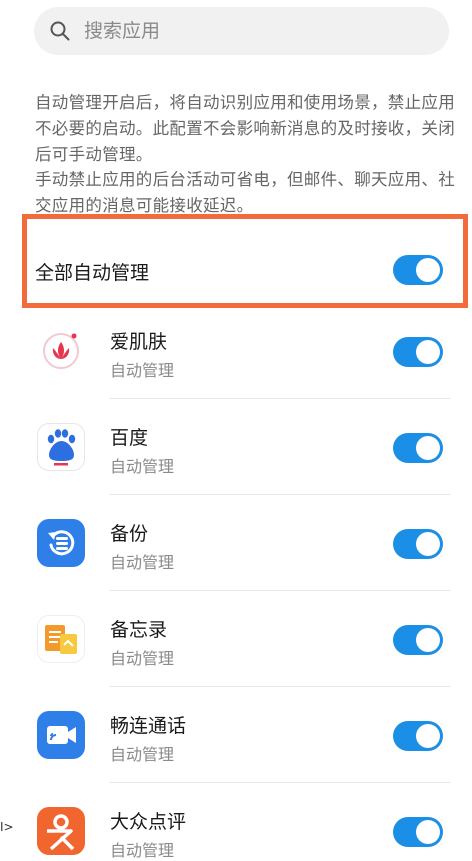 The image size is (472, 861). What do you see at coordinates (245, 192) in the screenshot?
I see `description-paragraph-2: 手动禁止应用的后台活动可省电，但邮件、聊天应用、社交应用的消息可能接收延迟。` at bounding box center [245, 192].